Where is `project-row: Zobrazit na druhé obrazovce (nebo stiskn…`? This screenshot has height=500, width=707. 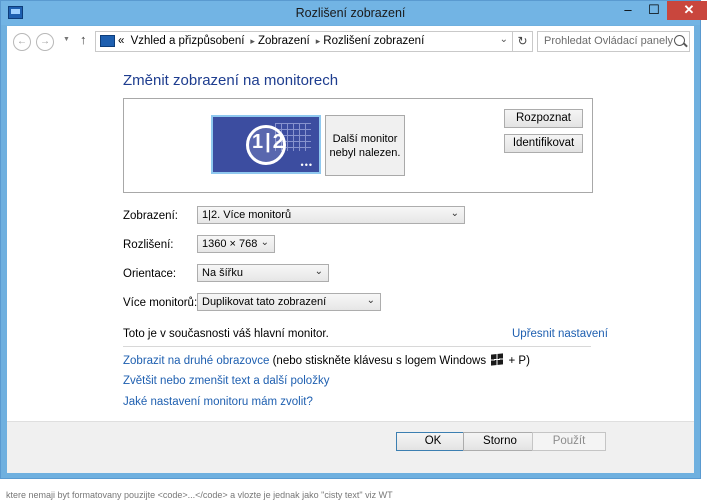
project-row: Zobrazit na druhé obrazovce (nebo stiskn… is located at coordinates (326, 360).